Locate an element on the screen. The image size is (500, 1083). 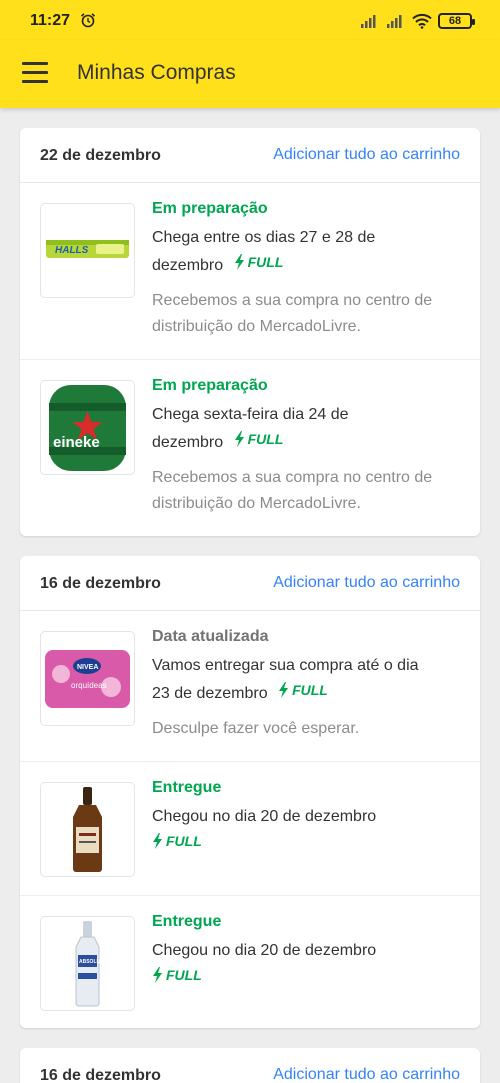
group-date: 22 de dezembro is located at coordinates (100, 155).